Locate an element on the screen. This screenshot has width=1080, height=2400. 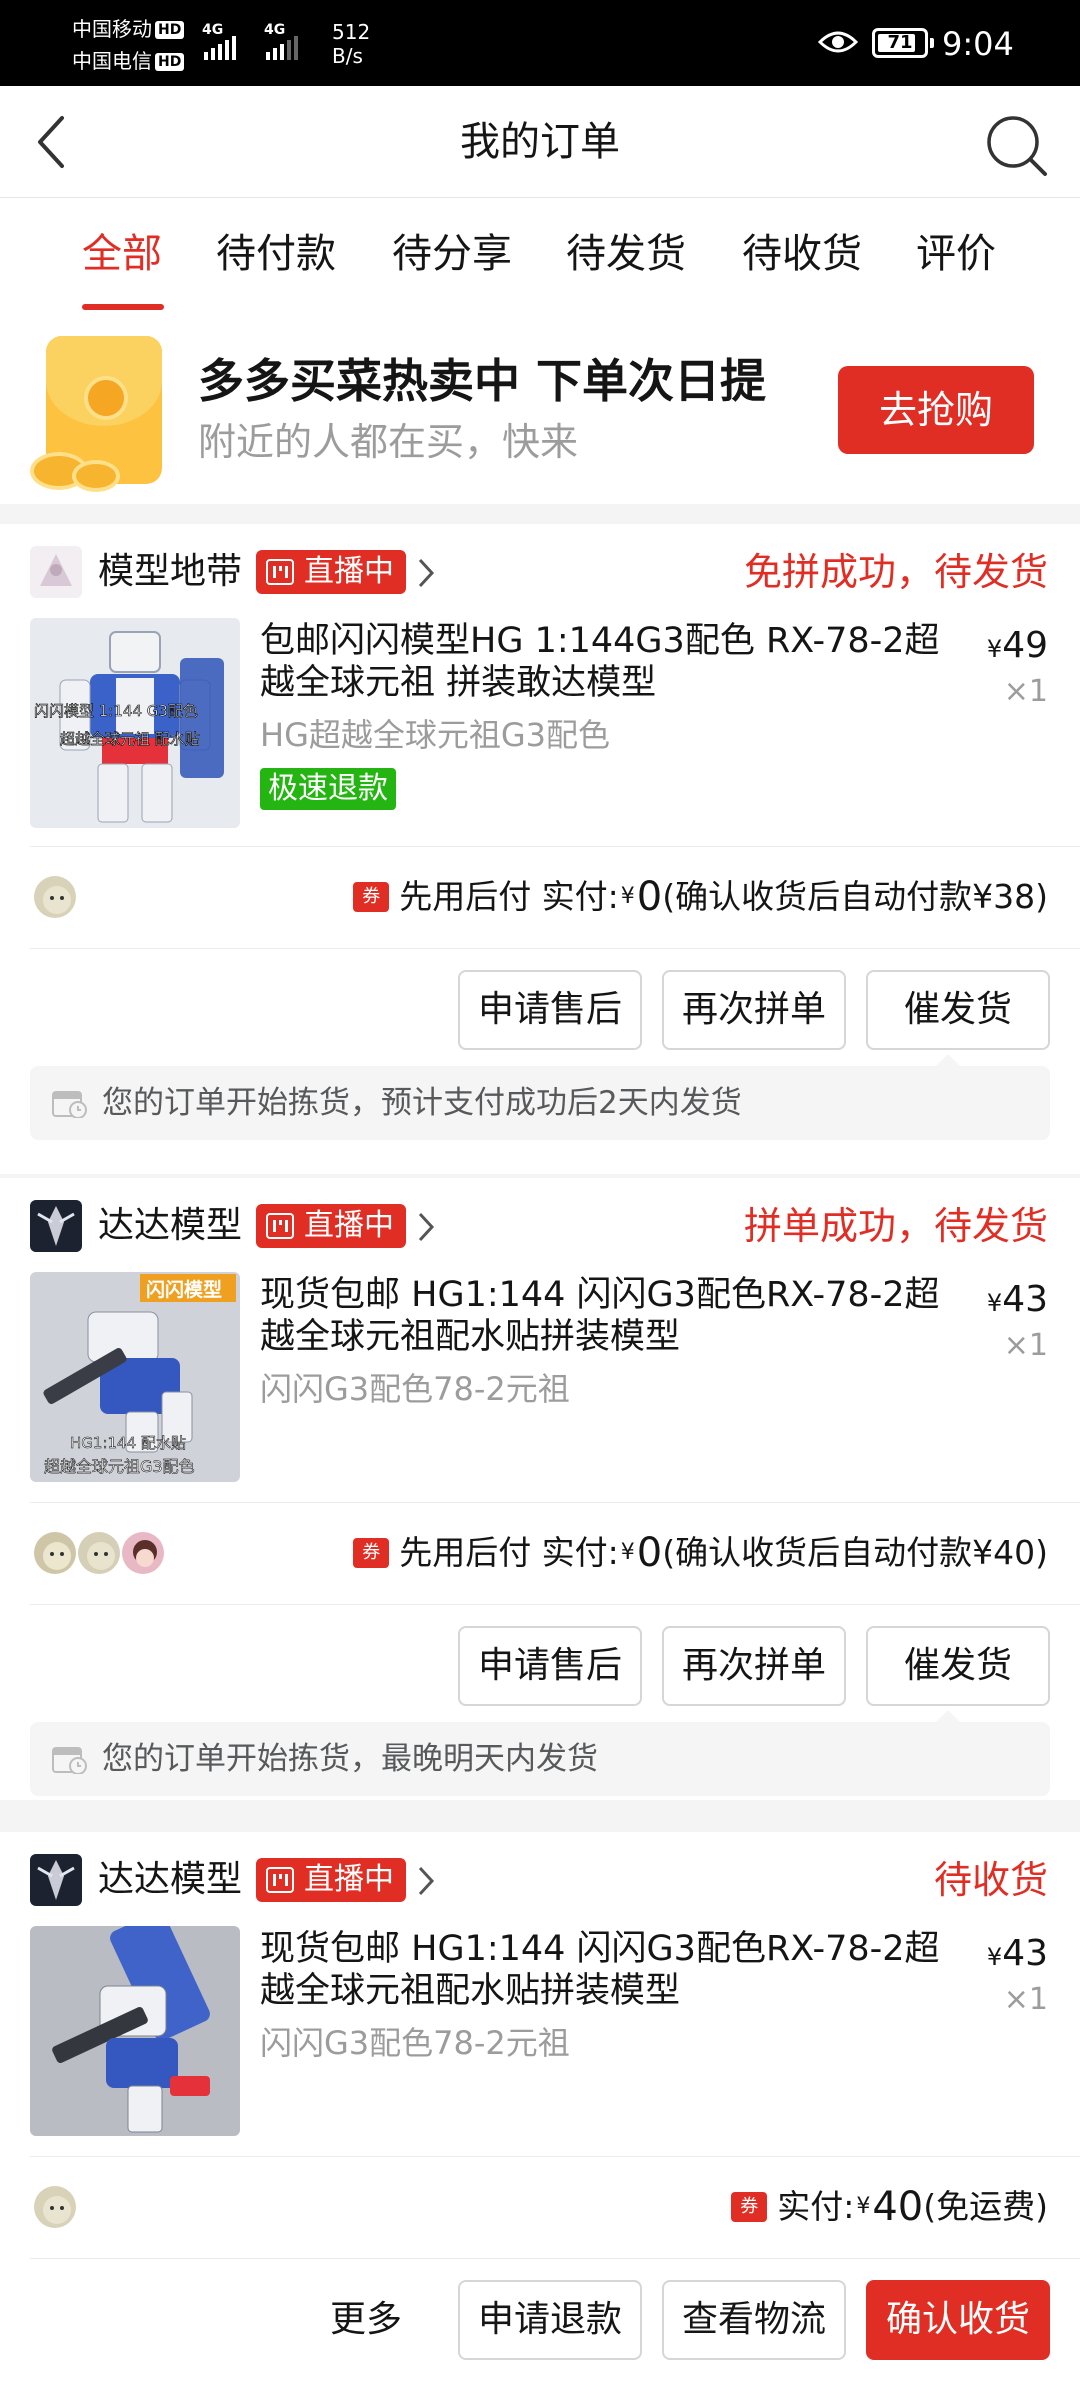
grab-now-button: 去抢购 is located at coordinates (936, 410).